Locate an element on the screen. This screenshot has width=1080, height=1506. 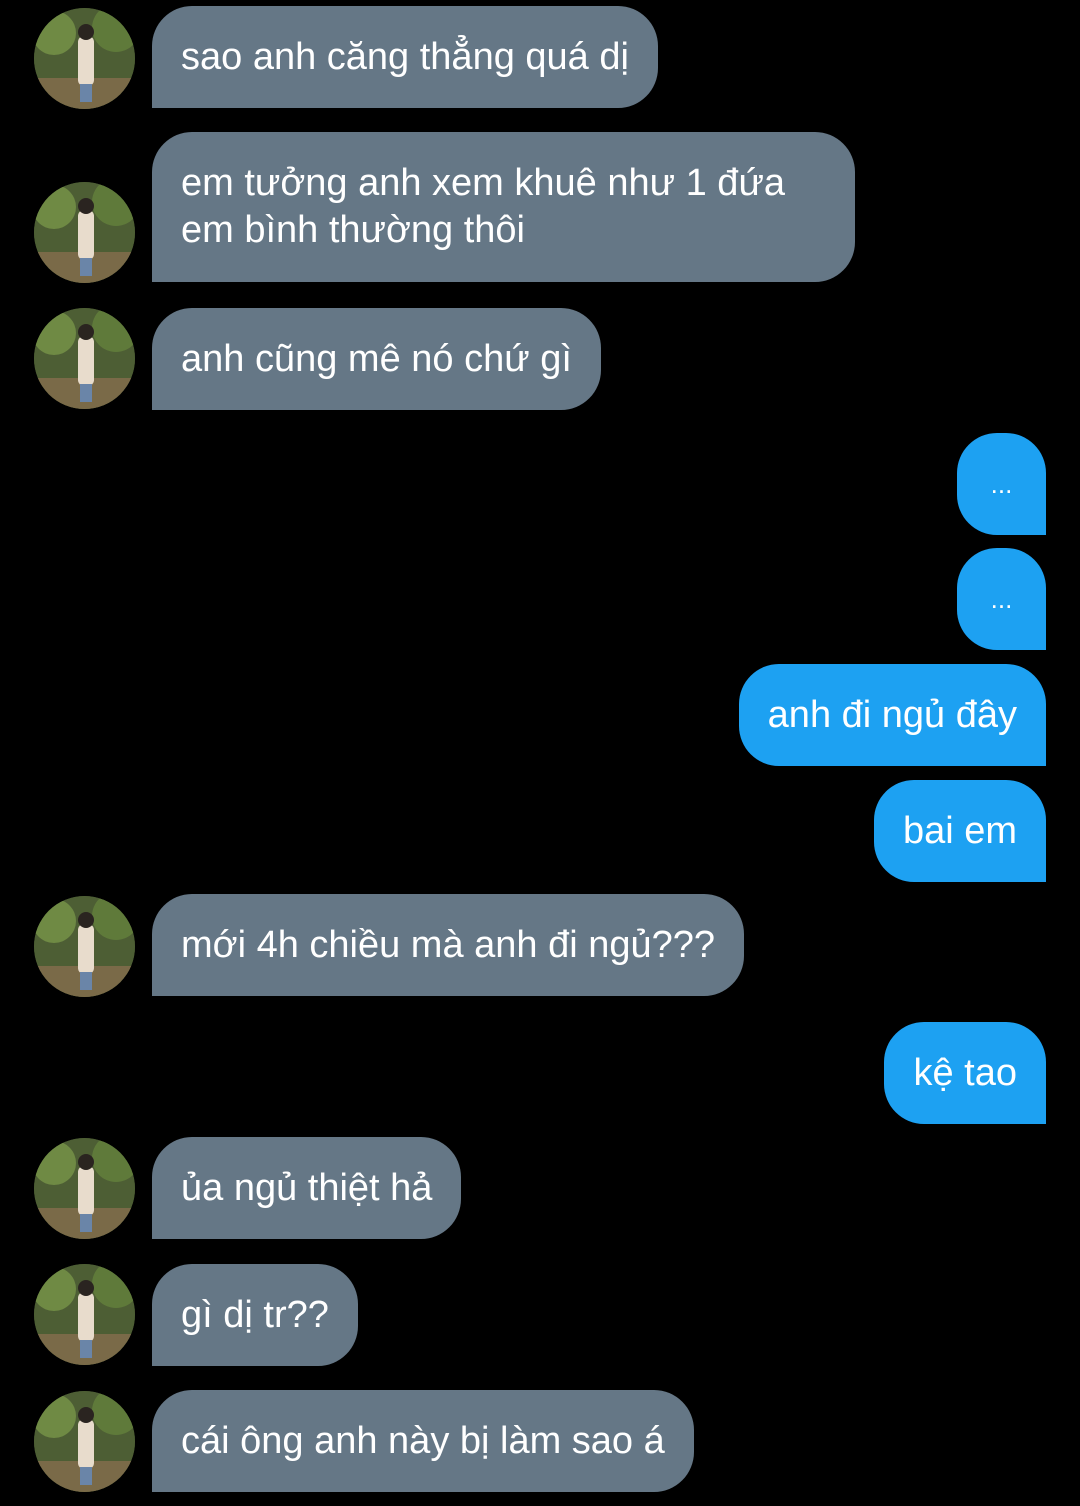
incoming-message: anh cũng mê nó chứ gì is located at coordinates (376, 359).